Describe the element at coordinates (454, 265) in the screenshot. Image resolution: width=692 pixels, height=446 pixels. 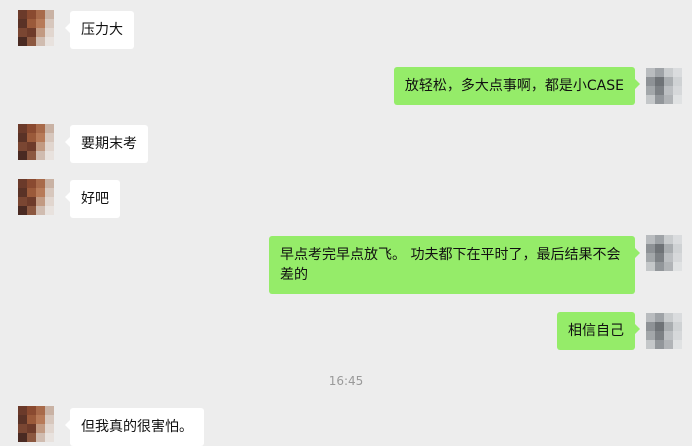
I see `message-bubble-outgoing: 早点考完早点放飞。 功夫都下在平时了，最后结果不会差的` at that location.